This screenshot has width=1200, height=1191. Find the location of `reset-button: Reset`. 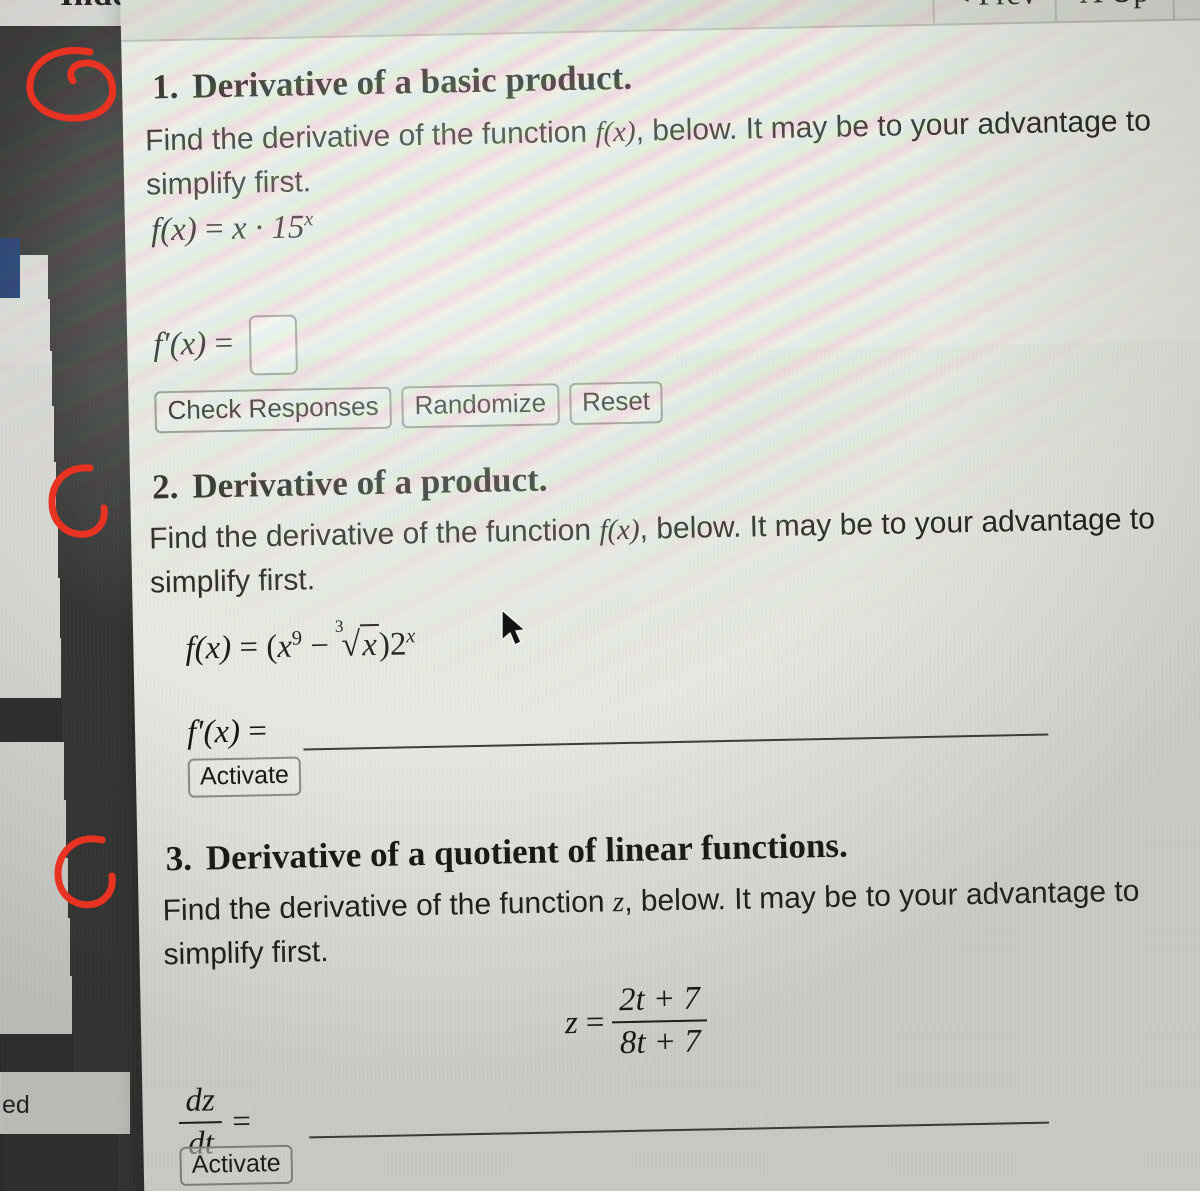

reset-button: Reset is located at coordinates (616, 403).